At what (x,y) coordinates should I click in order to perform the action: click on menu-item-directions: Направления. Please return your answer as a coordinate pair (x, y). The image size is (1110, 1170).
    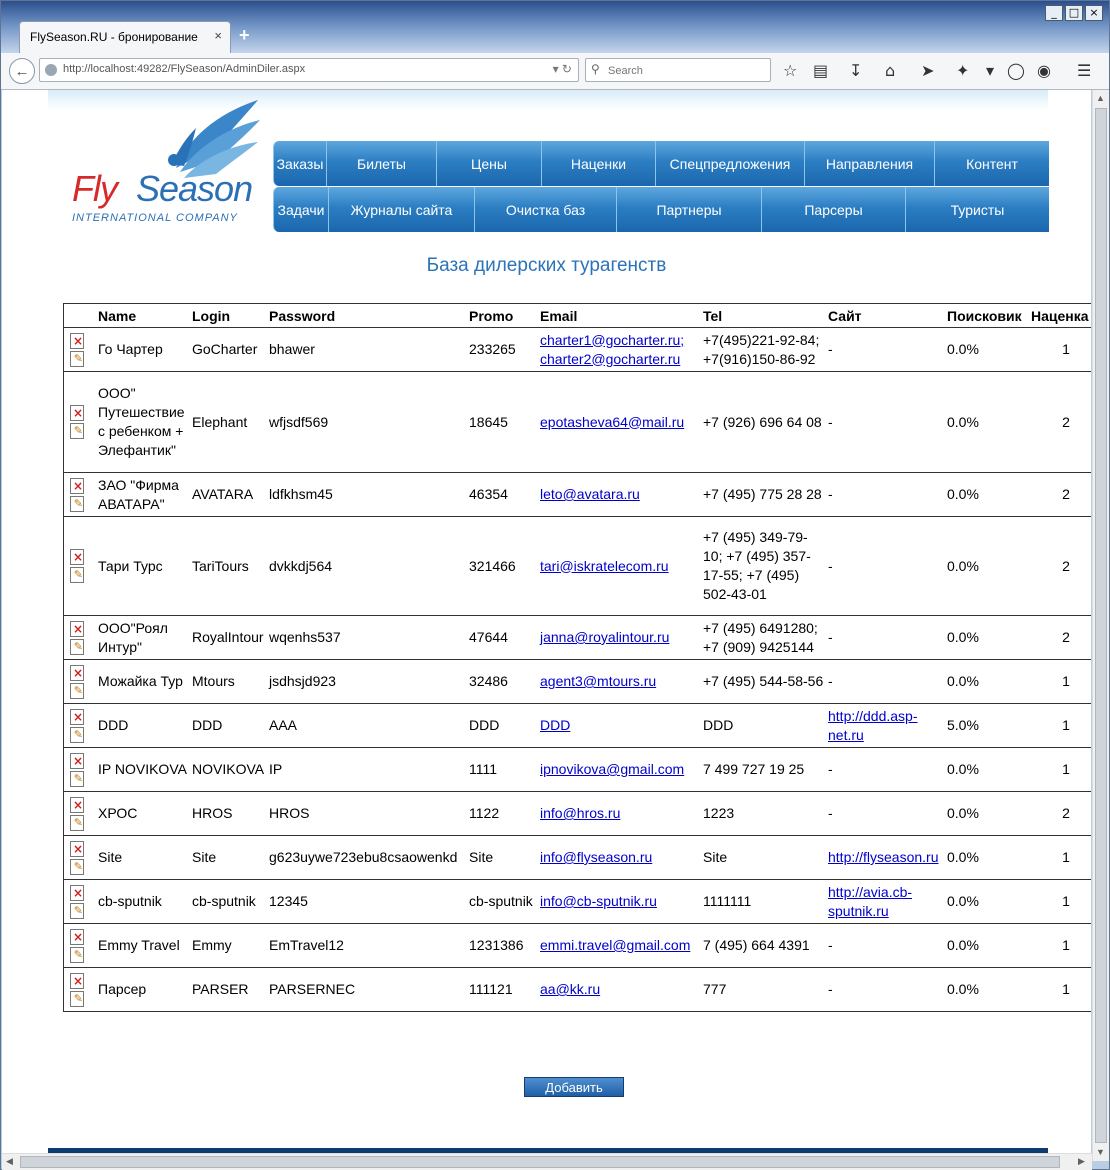
    Looking at the image, I should click on (870, 163).